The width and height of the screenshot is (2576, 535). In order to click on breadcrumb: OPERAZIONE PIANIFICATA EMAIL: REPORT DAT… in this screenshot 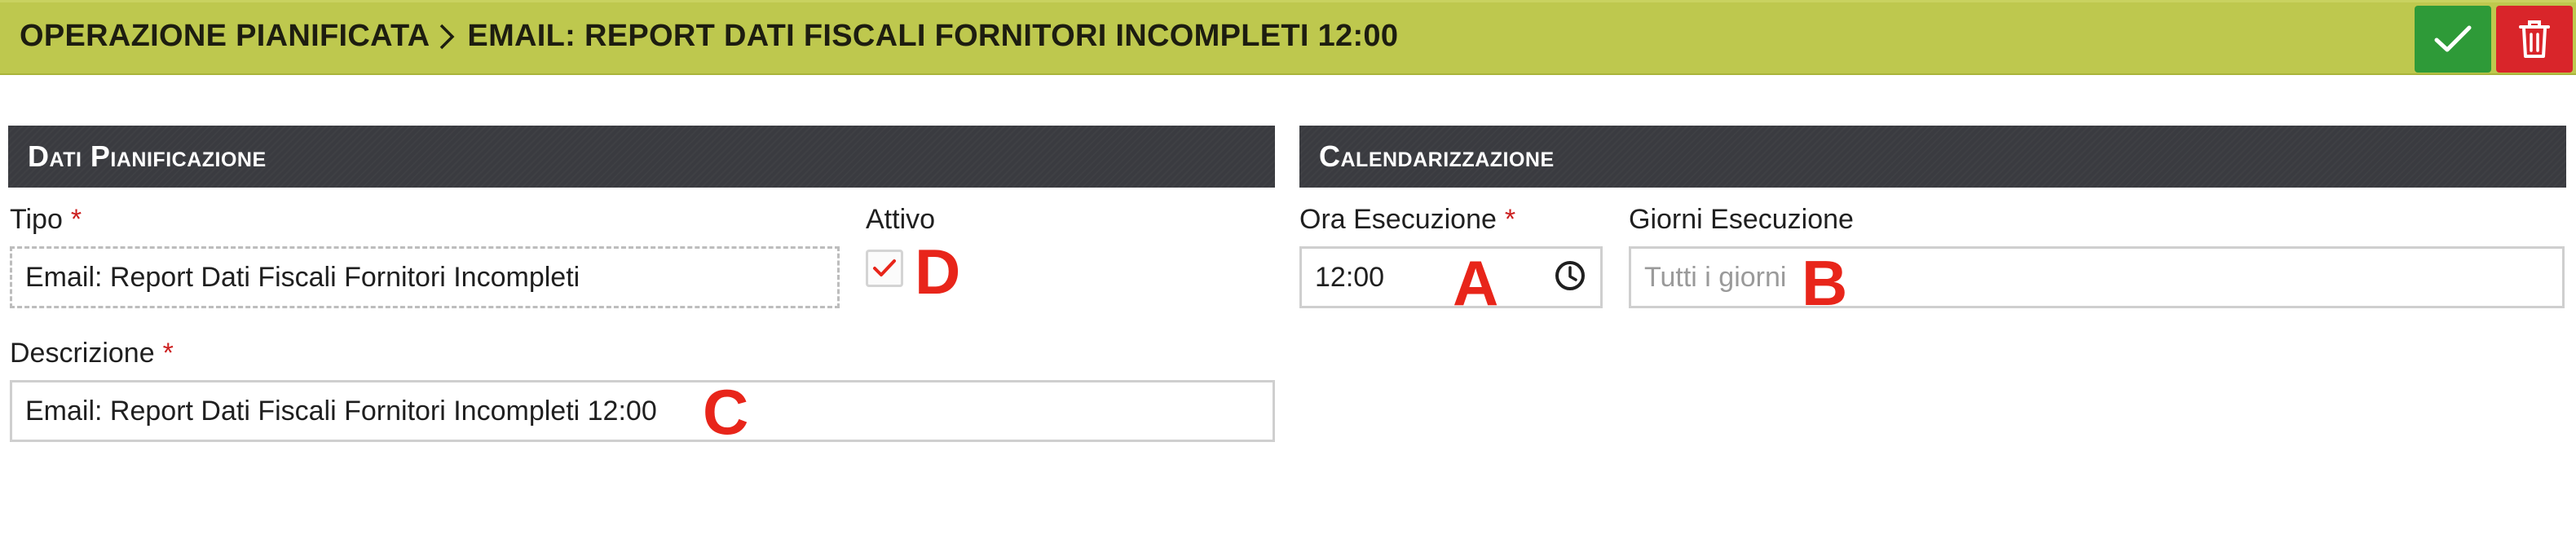, I will do `click(709, 36)`.